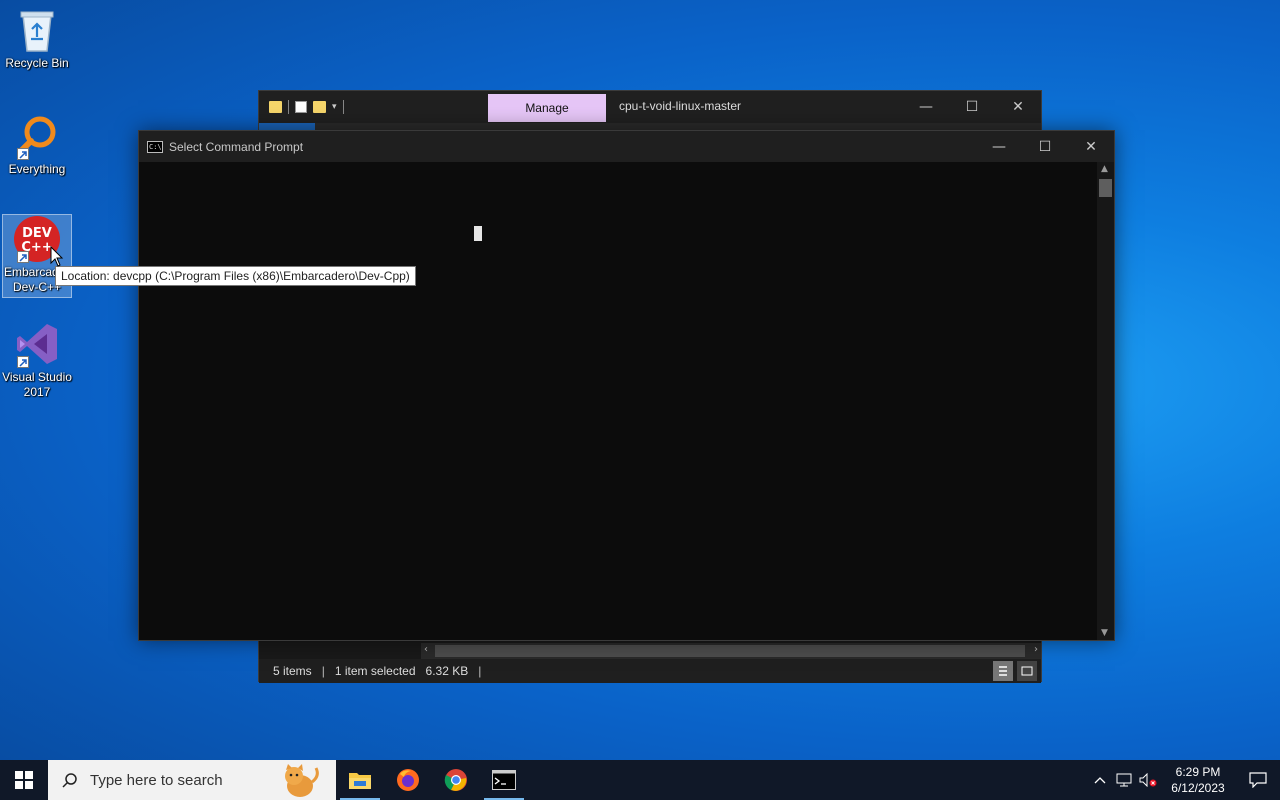 The width and height of the screenshot is (1280, 800). What do you see at coordinates (1148, 780) in the screenshot?
I see `volume-muted-icon` at bounding box center [1148, 780].